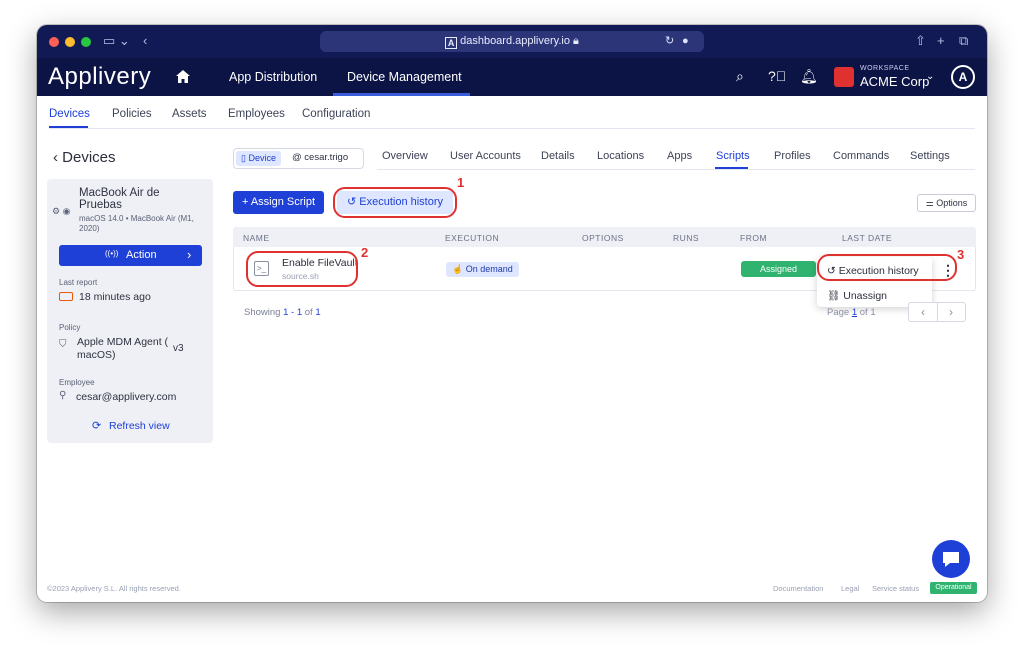  Describe the element at coordinates (273, 77) in the screenshot. I see `nav-app-distribution: App Distribution` at that location.